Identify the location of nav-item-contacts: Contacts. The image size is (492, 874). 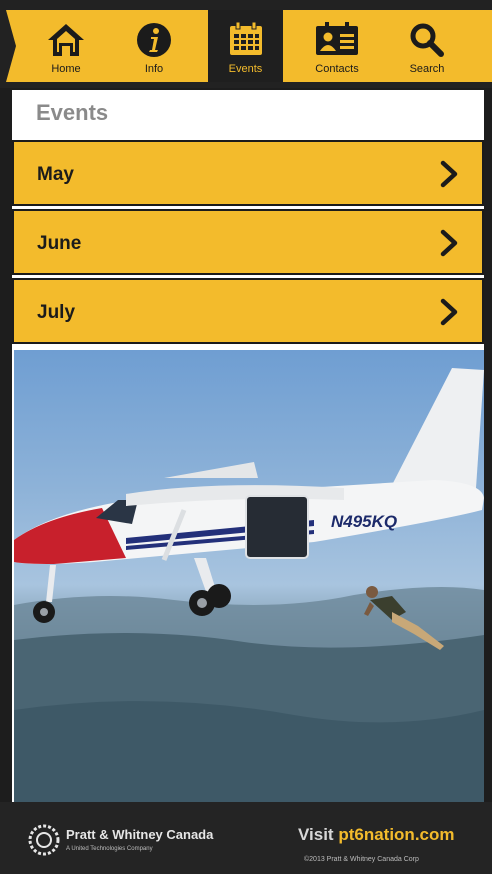
(337, 46).